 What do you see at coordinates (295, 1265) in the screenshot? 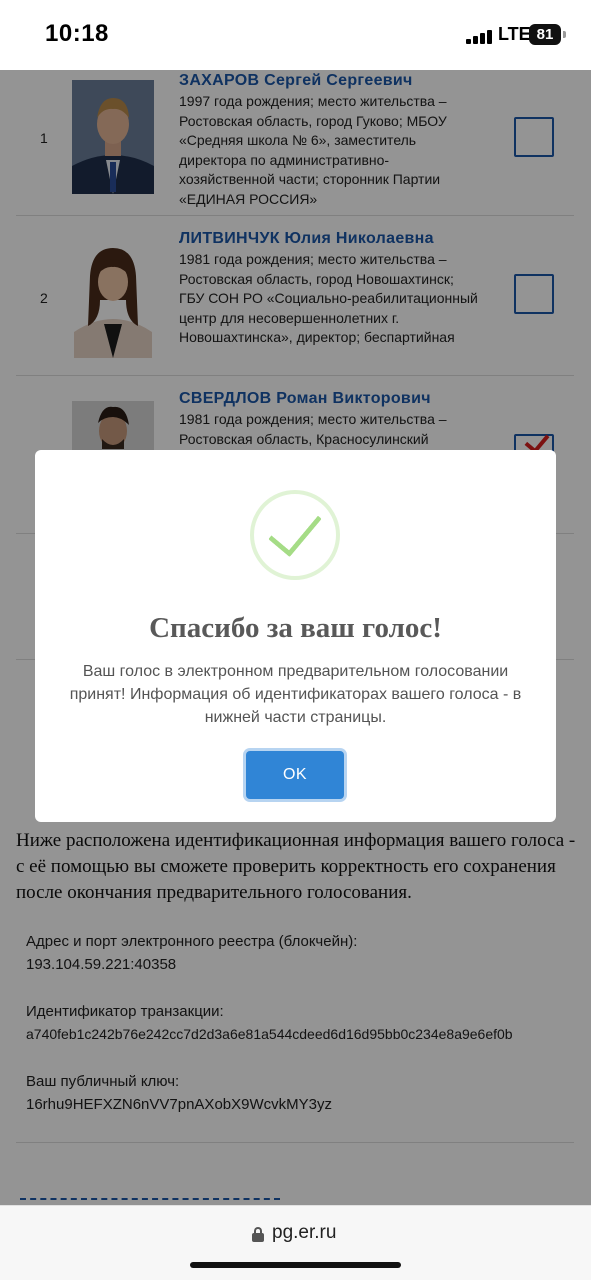
I see `home-indicator` at bounding box center [295, 1265].